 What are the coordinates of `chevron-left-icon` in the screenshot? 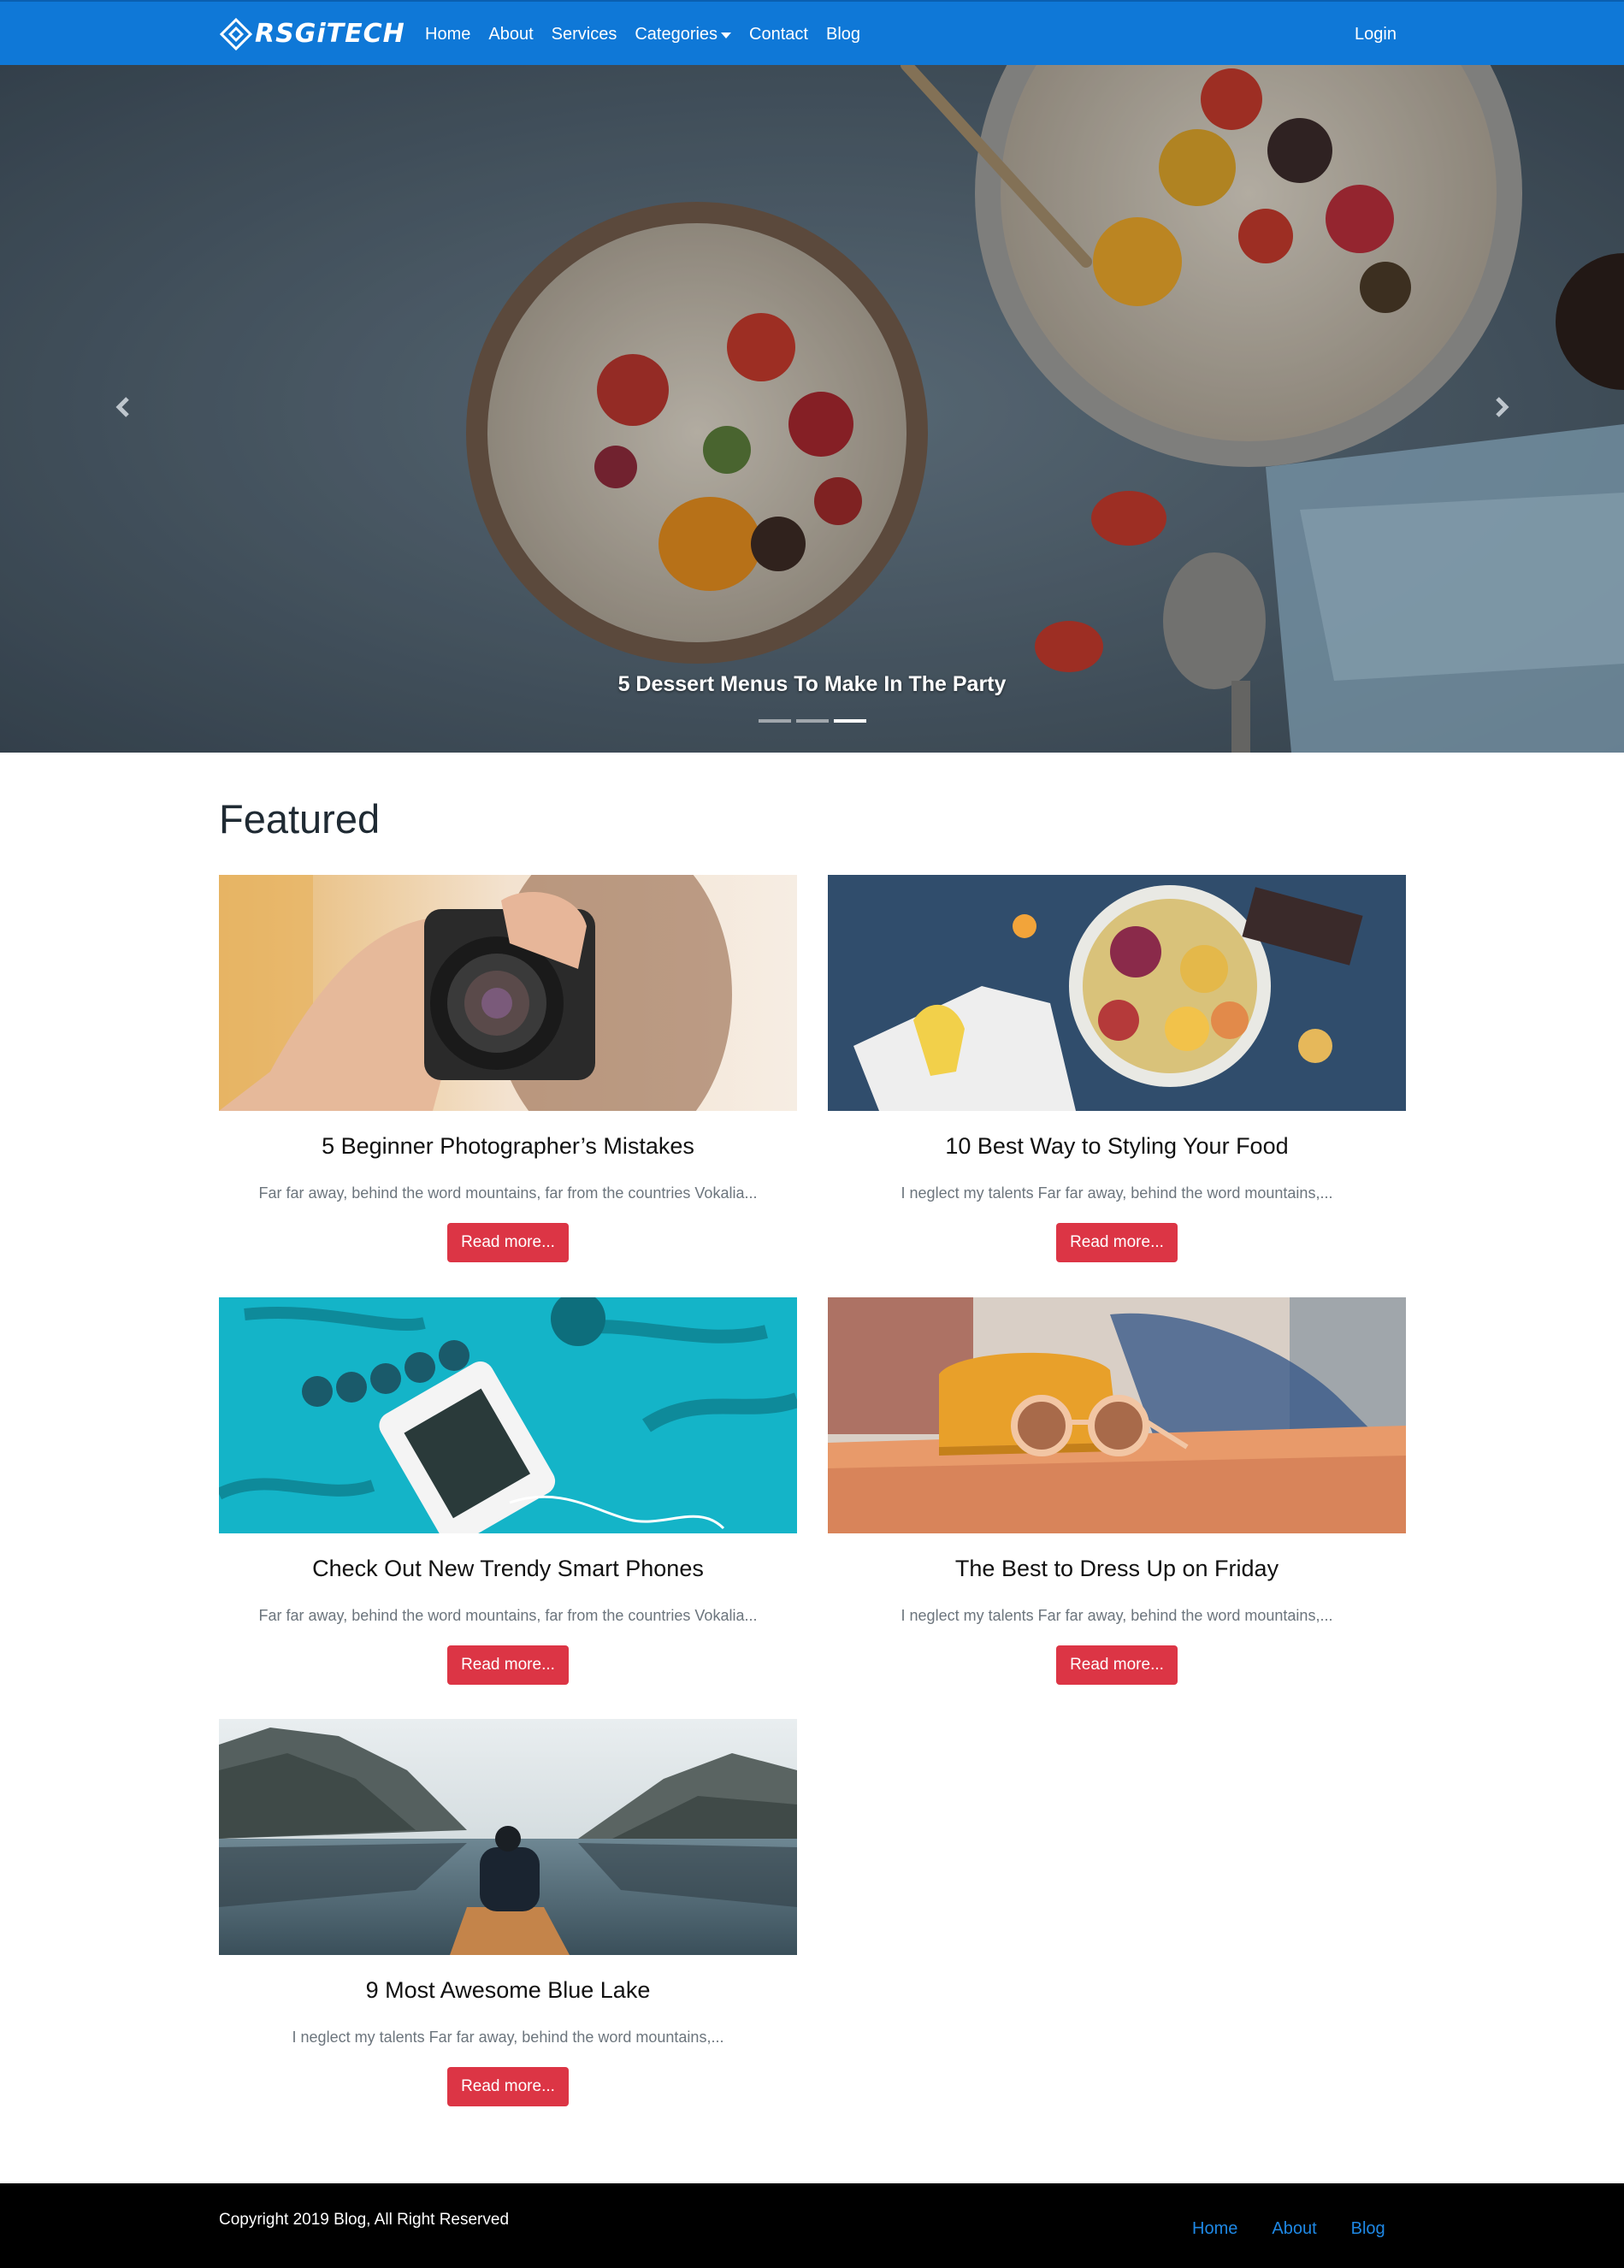 It's located at (122, 407).